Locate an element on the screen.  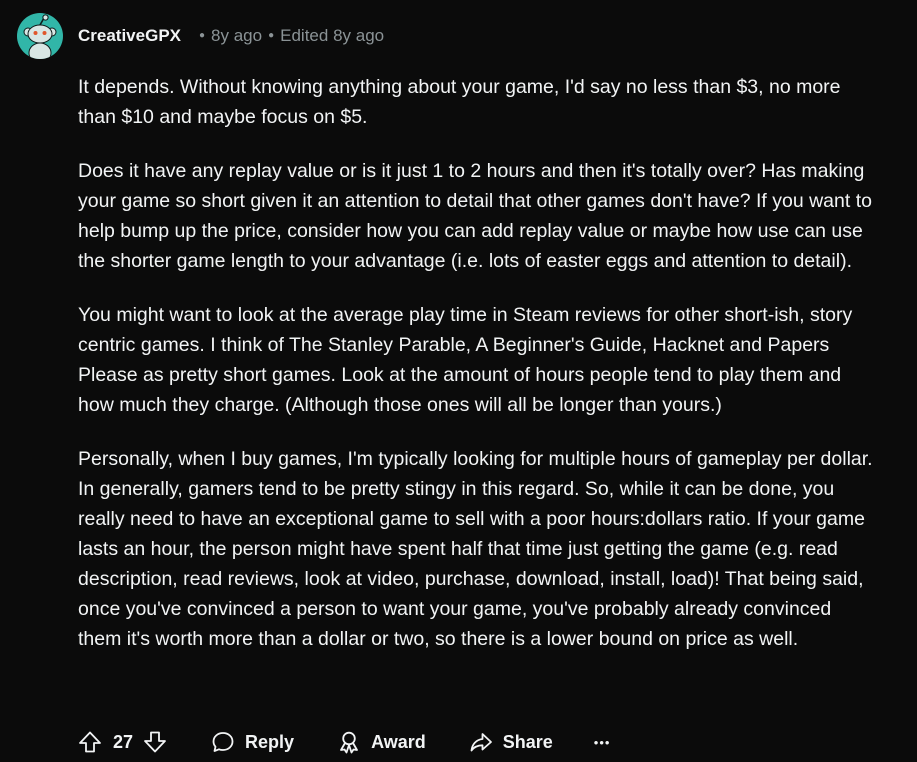
comment-meta: ● 8y ago ● Edited 8y ago is located at coordinates (288, 36).